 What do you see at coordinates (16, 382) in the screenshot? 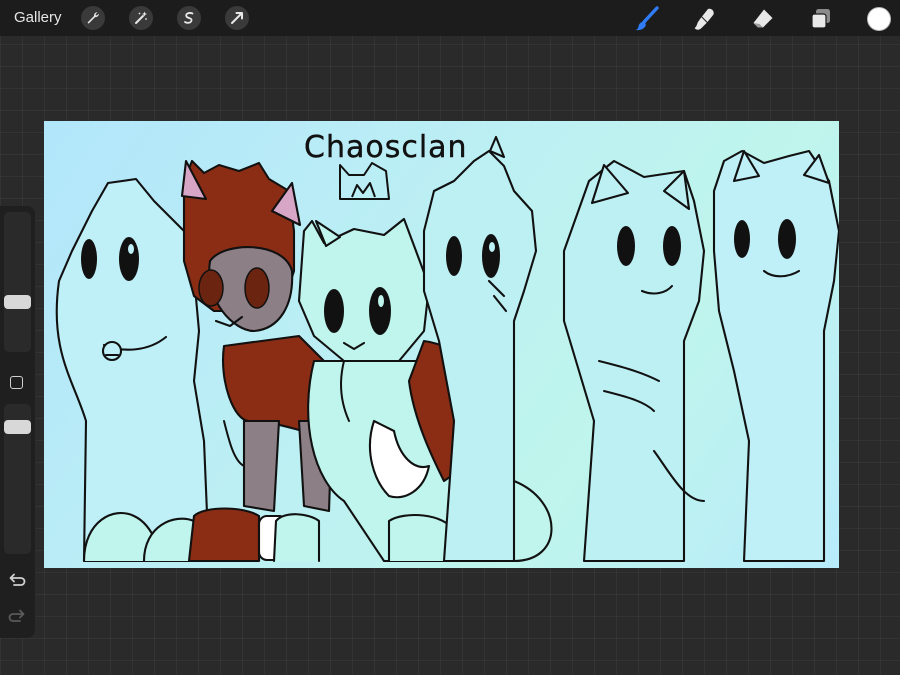
I see `modify-icon` at bounding box center [16, 382].